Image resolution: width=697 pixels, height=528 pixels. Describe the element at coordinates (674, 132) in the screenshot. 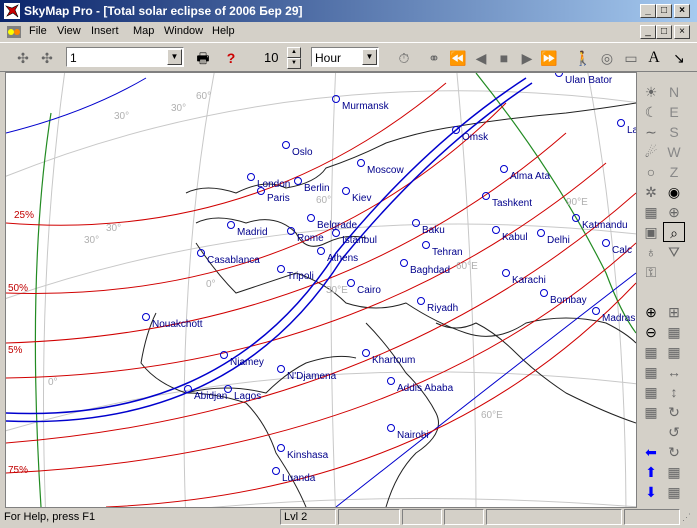

I see `south-icon: S` at that location.